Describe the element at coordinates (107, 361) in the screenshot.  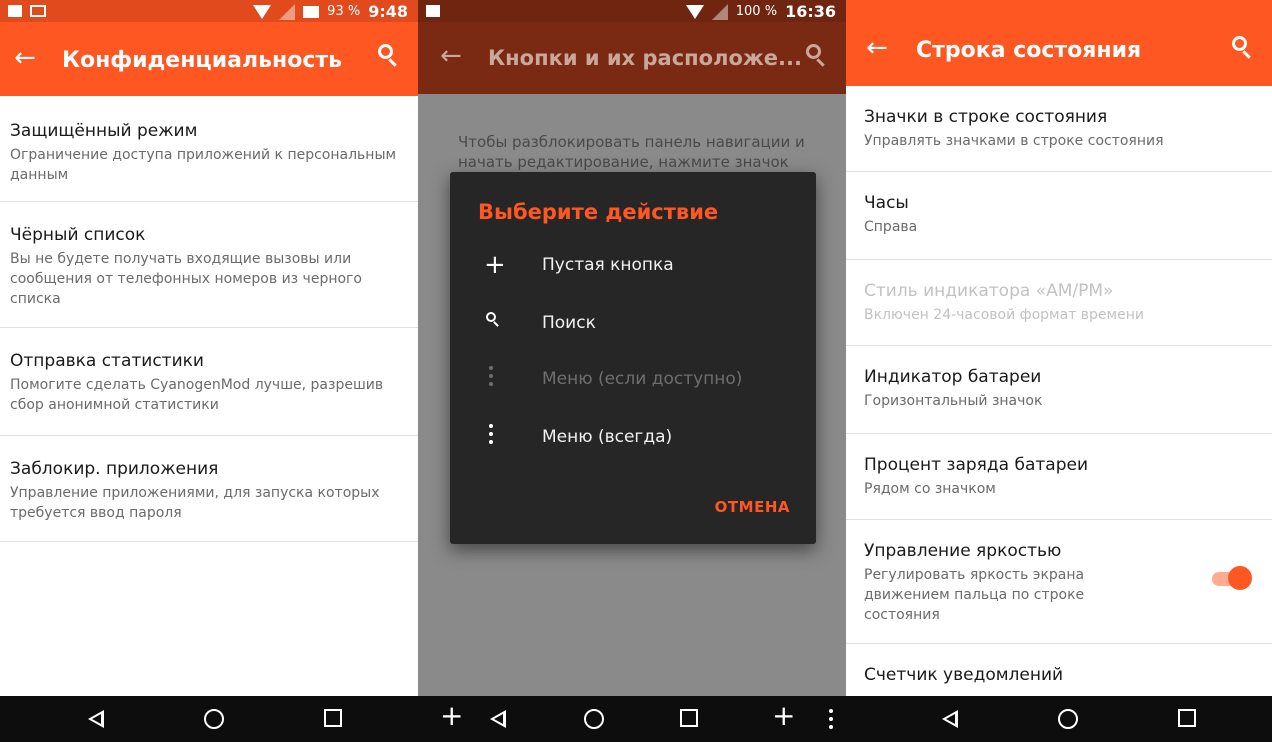
I see `setting-title: Отправка статистики` at that location.